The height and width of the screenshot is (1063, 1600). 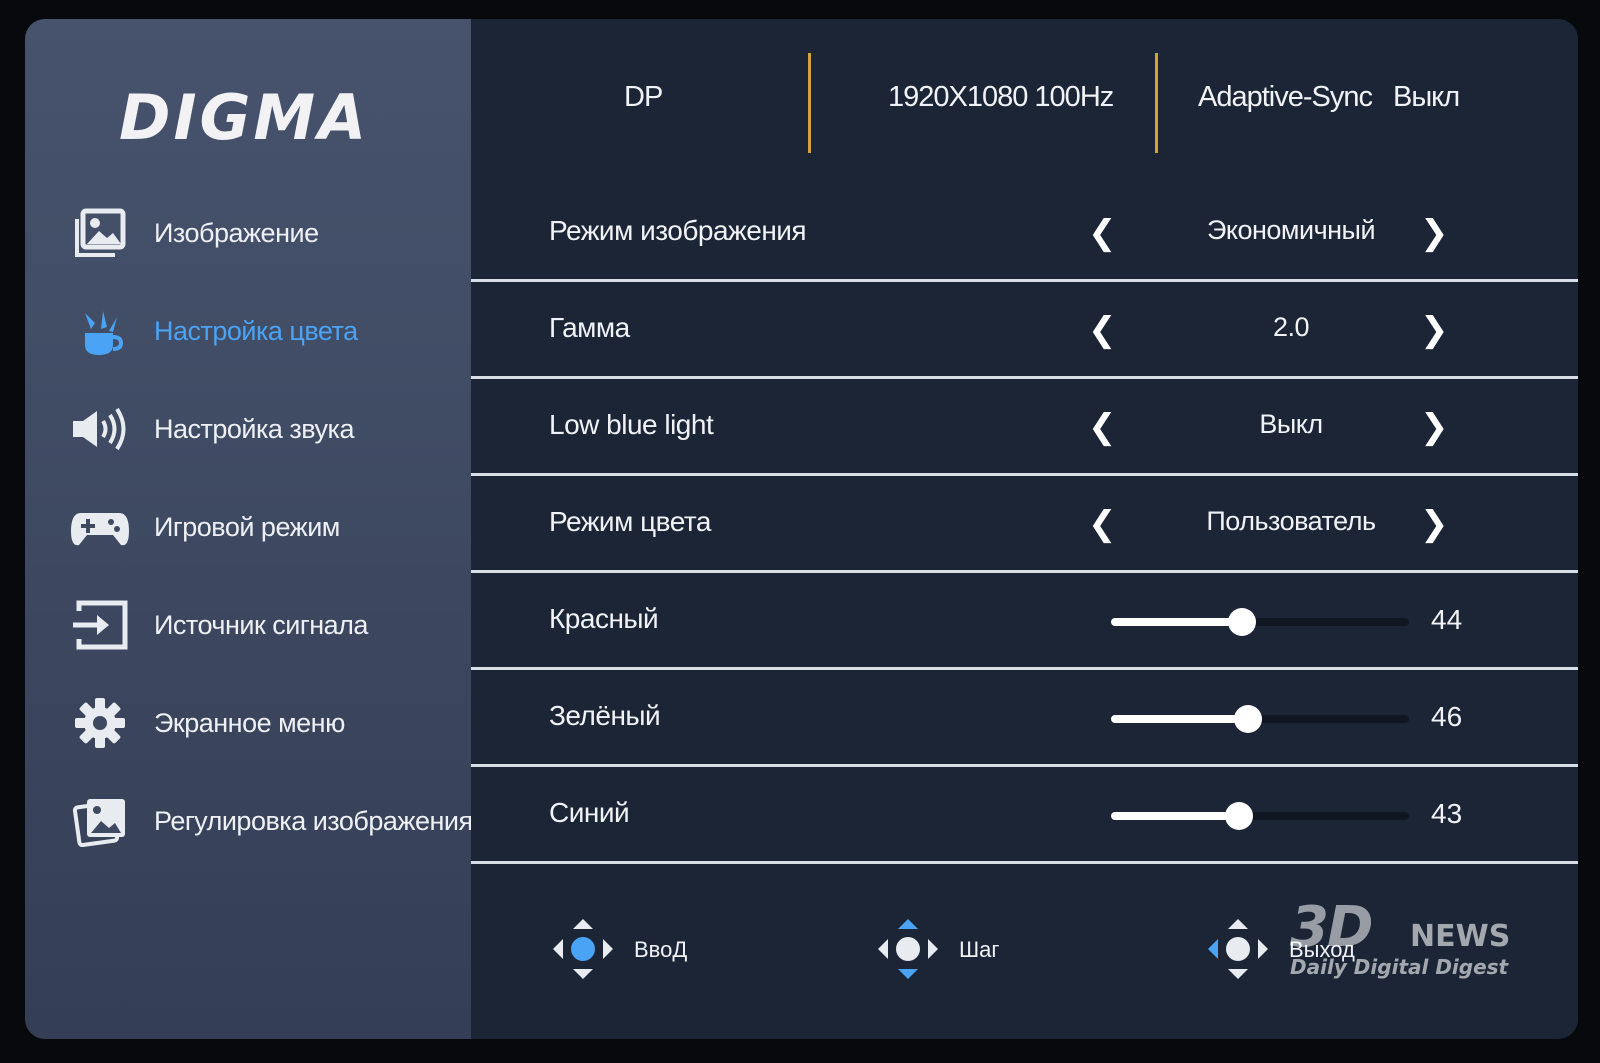 I want to click on joystick-exit-icon, so click(x=1238, y=949).